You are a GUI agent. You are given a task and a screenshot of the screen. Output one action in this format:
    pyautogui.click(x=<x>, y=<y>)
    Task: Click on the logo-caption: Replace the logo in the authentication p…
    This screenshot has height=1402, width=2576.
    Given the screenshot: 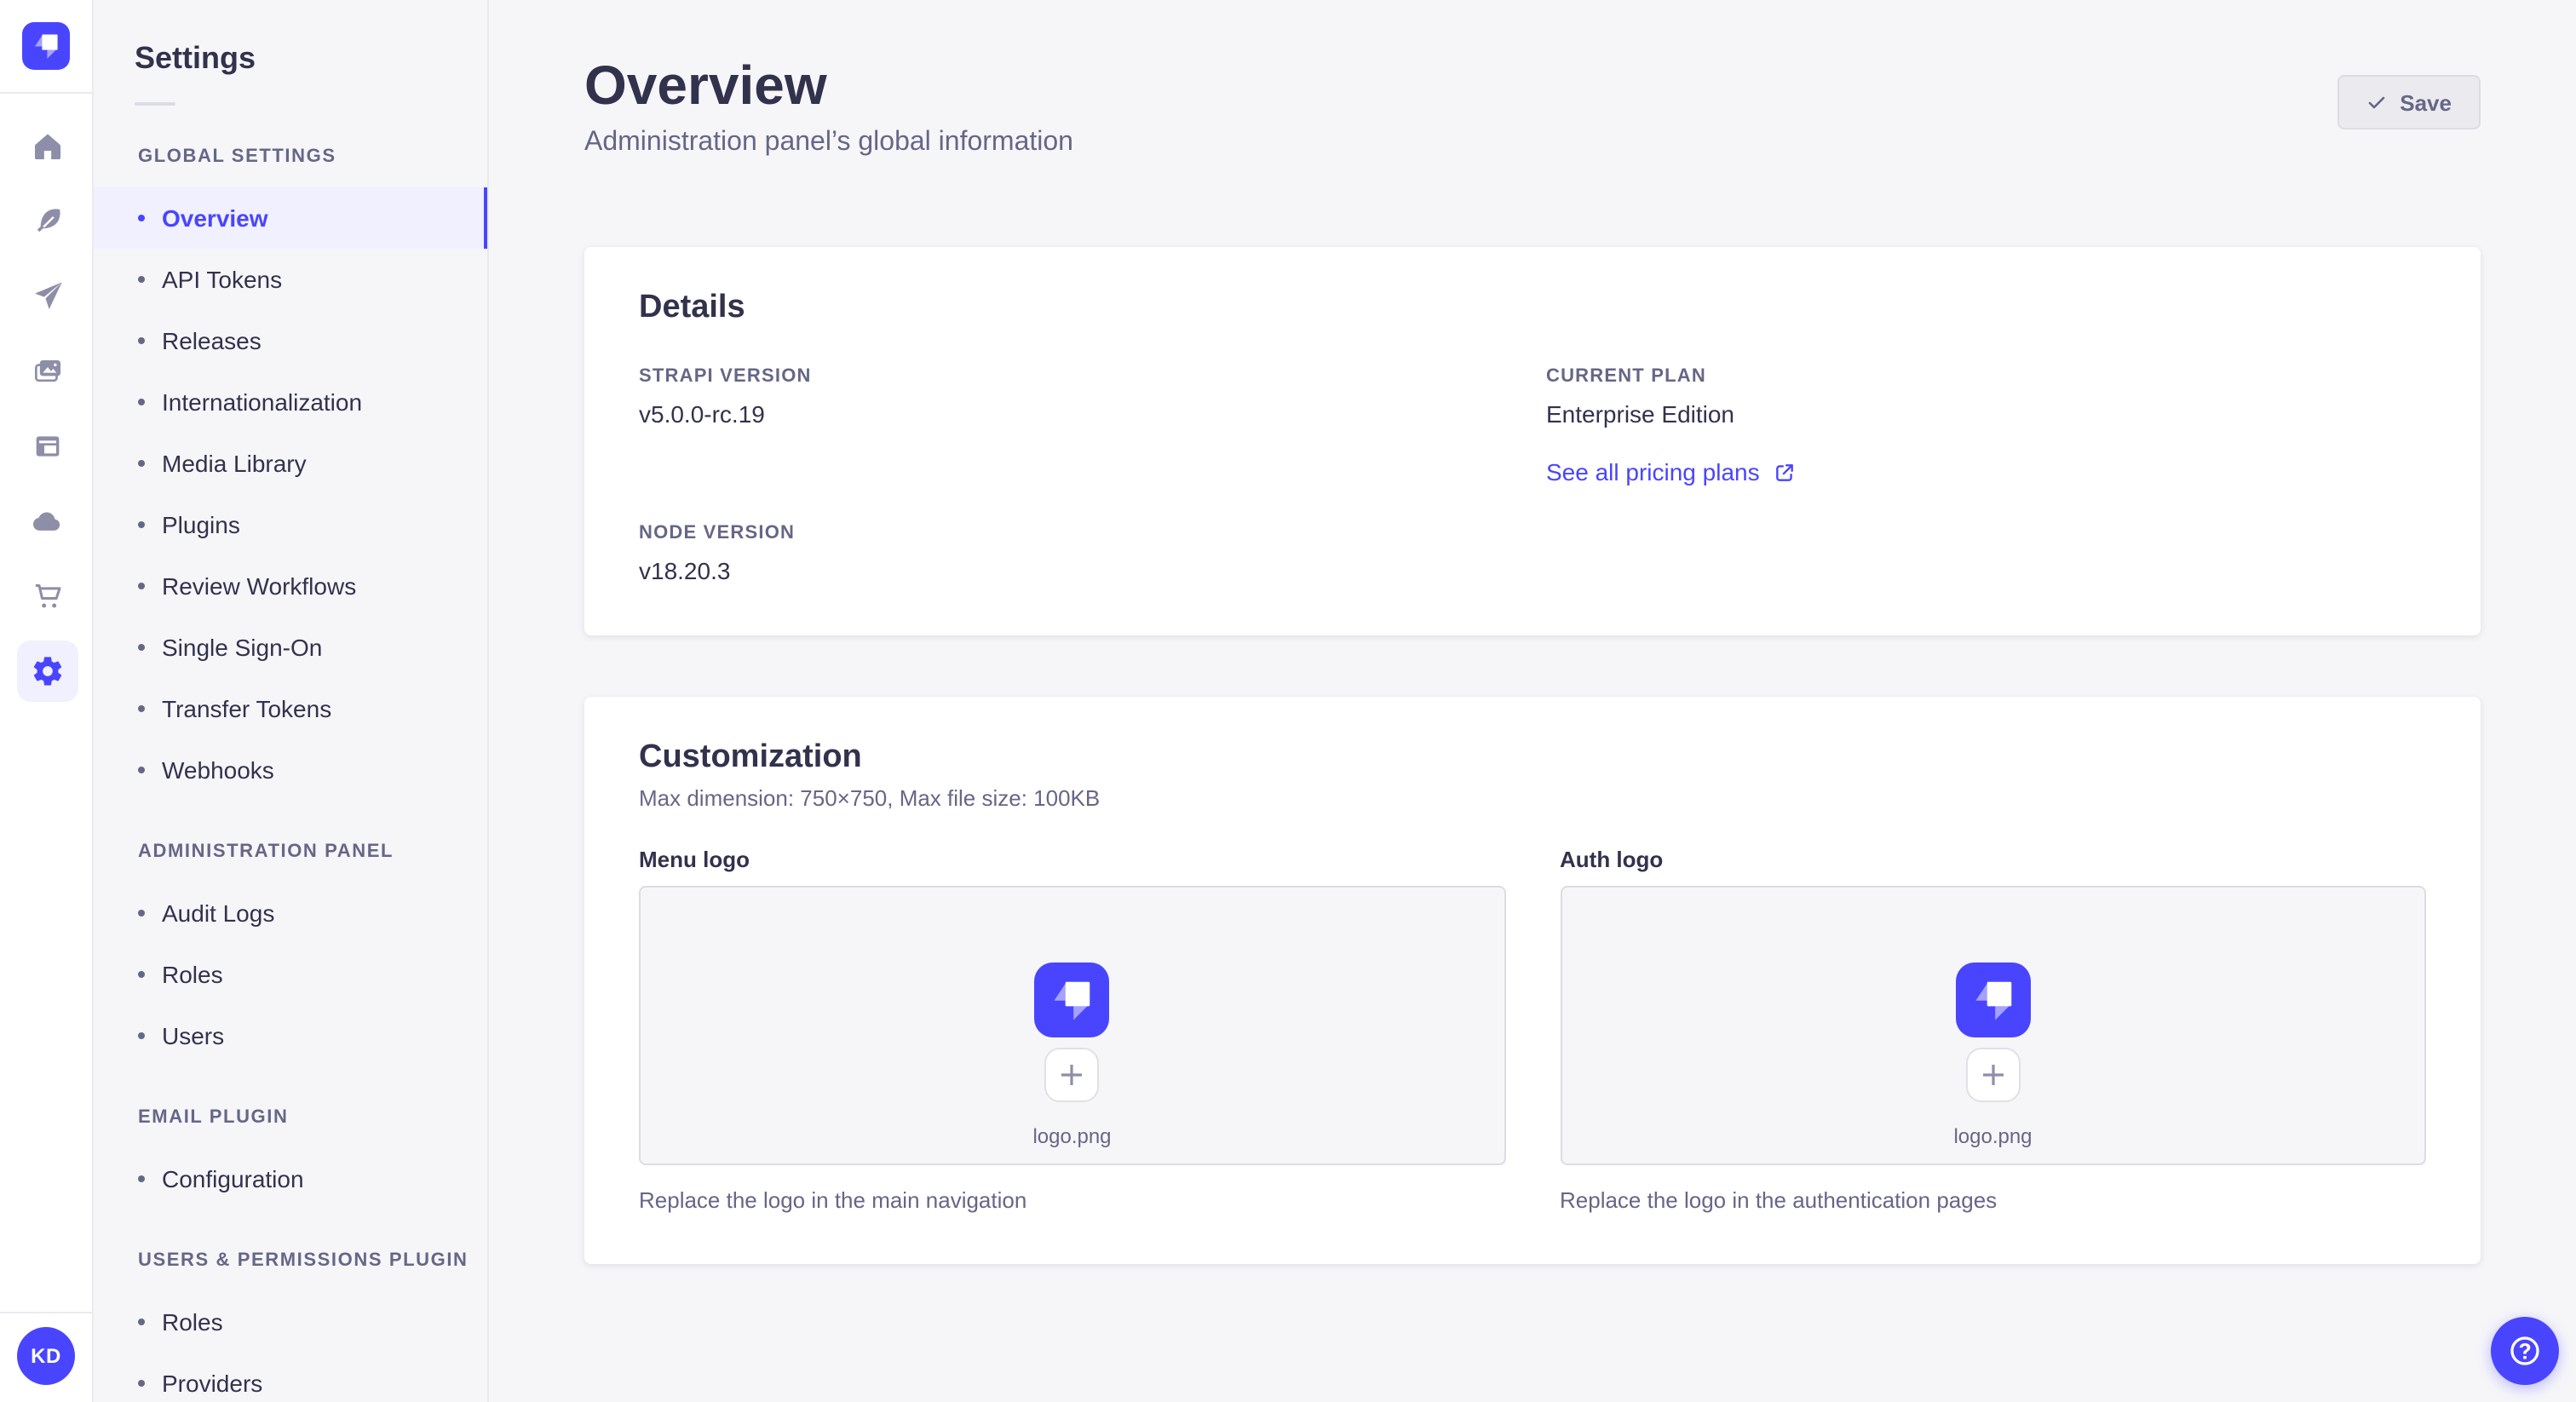 What is the action you would take?
    pyautogui.click(x=1779, y=1200)
    